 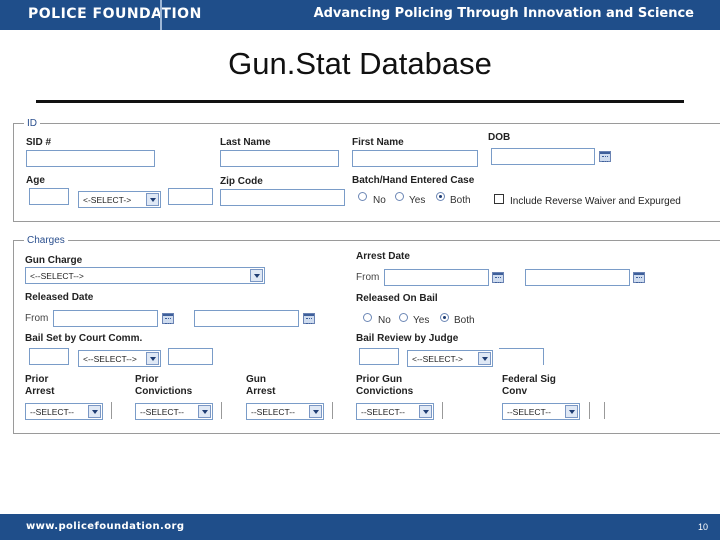 What do you see at coordinates (397, 298) in the screenshot?
I see `released-on-bail-label: Released On Bail` at bounding box center [397, 298].